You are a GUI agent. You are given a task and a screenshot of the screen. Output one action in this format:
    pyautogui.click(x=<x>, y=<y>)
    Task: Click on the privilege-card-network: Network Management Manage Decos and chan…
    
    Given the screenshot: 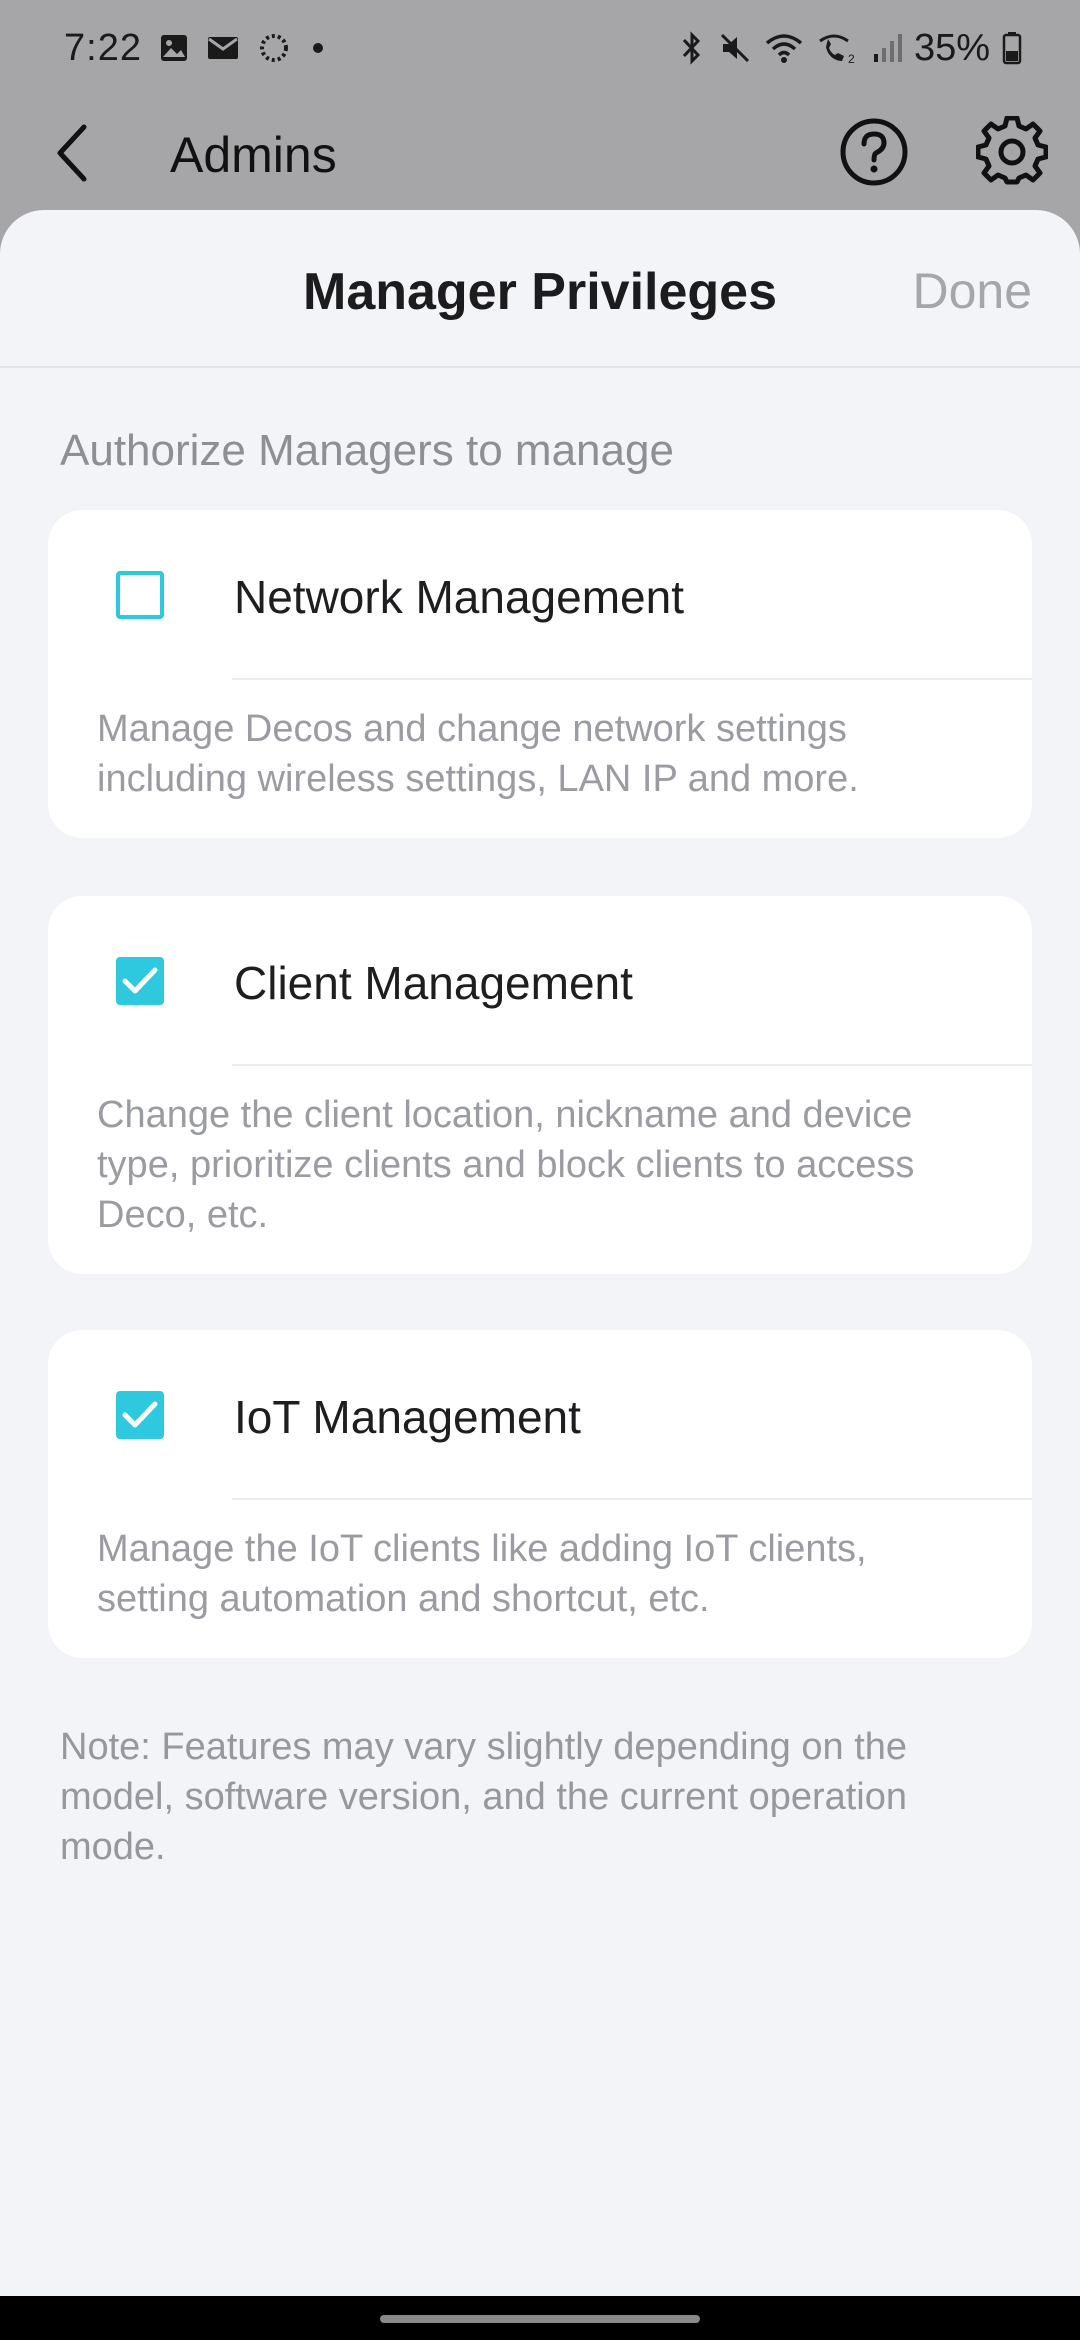 What is the action you would take?
    pyautogui.click(x=540, y=674)
    